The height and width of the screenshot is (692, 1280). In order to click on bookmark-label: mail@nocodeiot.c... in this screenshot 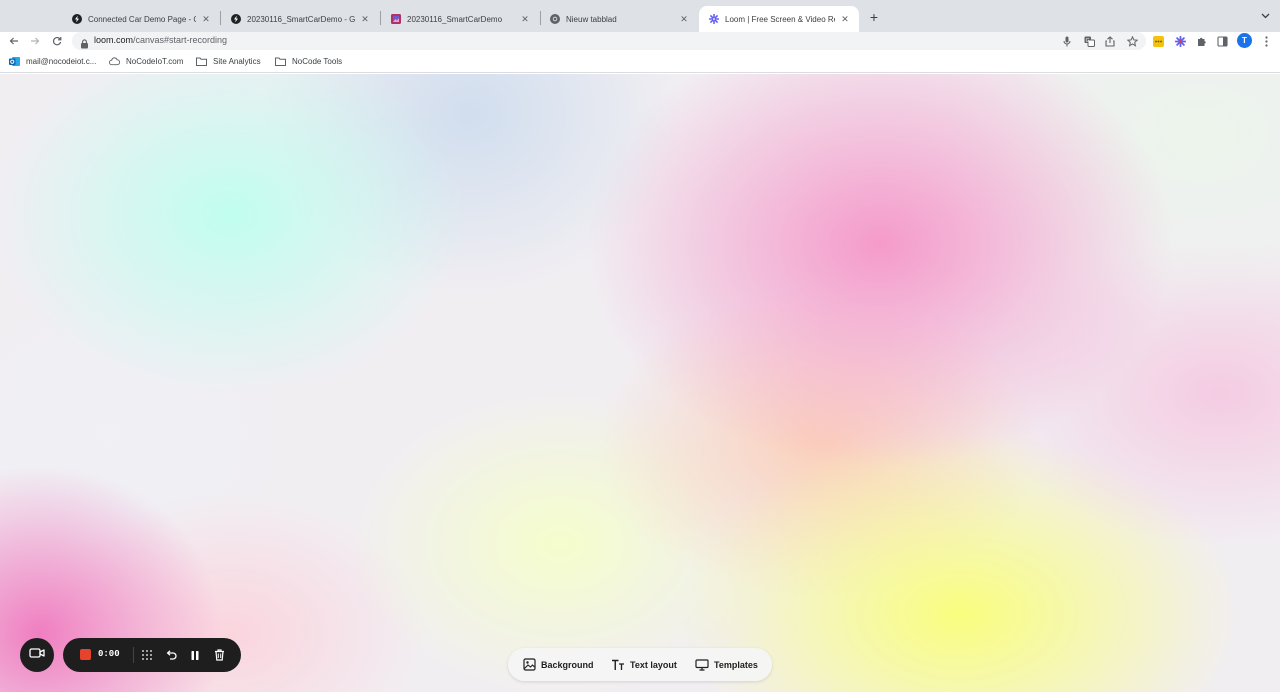, I will do `click(61, 61)`.